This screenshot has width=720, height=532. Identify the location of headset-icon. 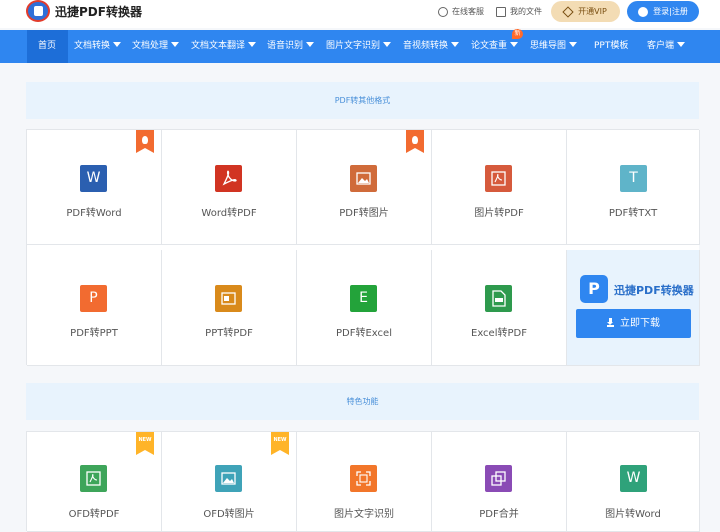
(443, 11).